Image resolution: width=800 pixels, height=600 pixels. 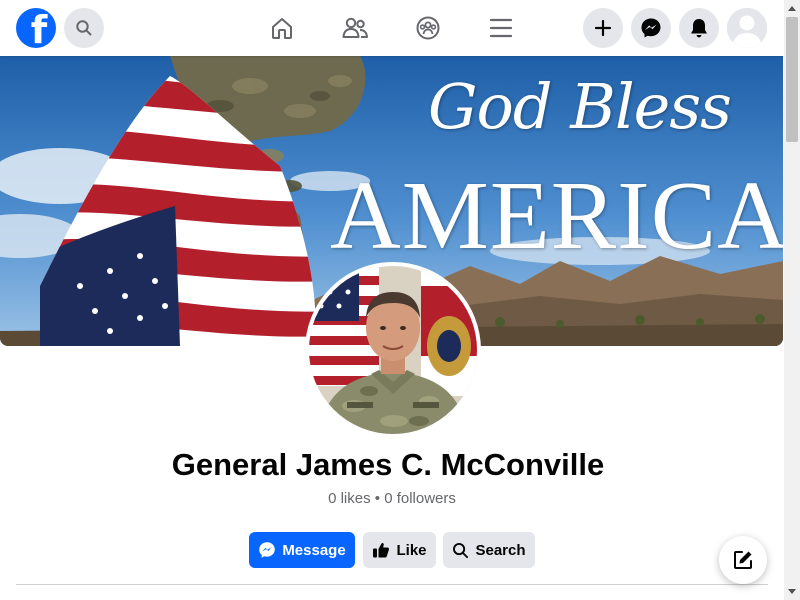 I want to click on scrollbar-thumb, so click(x=792, y=79).